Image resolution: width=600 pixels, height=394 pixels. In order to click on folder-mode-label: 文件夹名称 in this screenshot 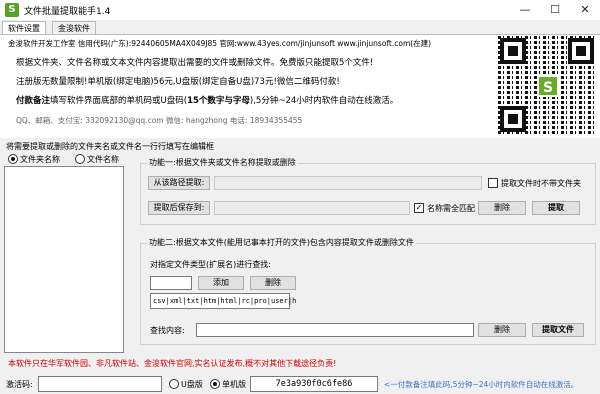, I will do `click(40, 159)`.